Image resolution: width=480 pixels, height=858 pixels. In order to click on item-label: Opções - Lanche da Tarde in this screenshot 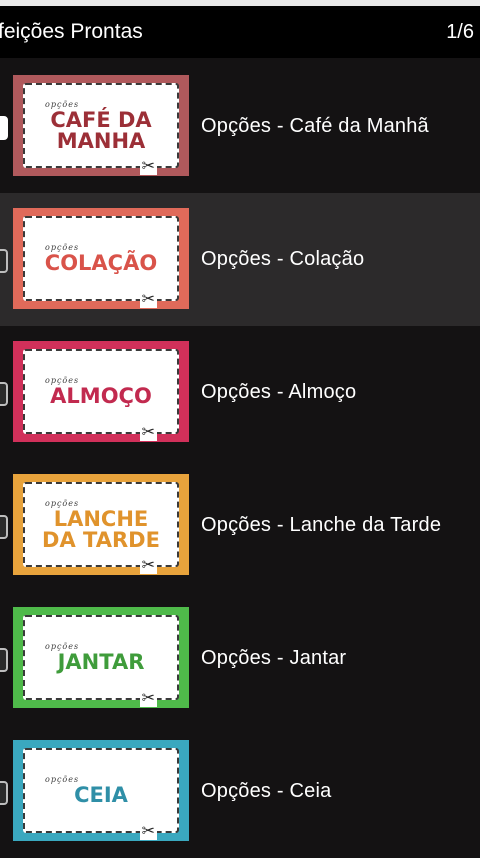, I will do `click(321, 525)`.